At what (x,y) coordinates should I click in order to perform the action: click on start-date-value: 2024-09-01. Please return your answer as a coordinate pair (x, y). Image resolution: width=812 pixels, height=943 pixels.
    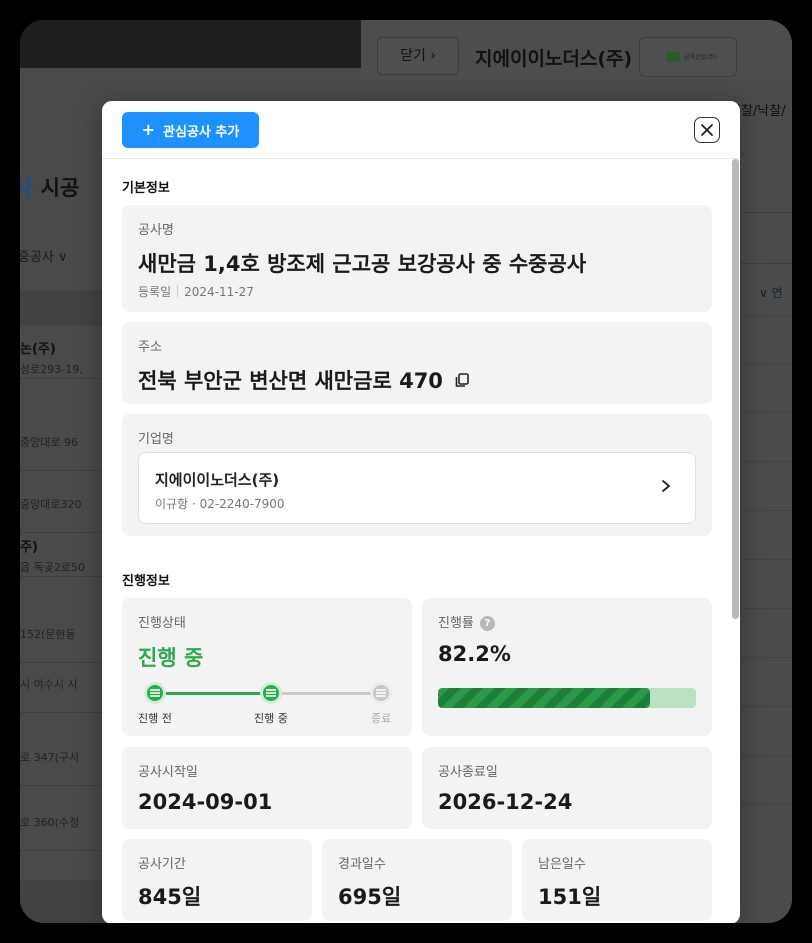
    Looking at the image, I should click on (205, 802).